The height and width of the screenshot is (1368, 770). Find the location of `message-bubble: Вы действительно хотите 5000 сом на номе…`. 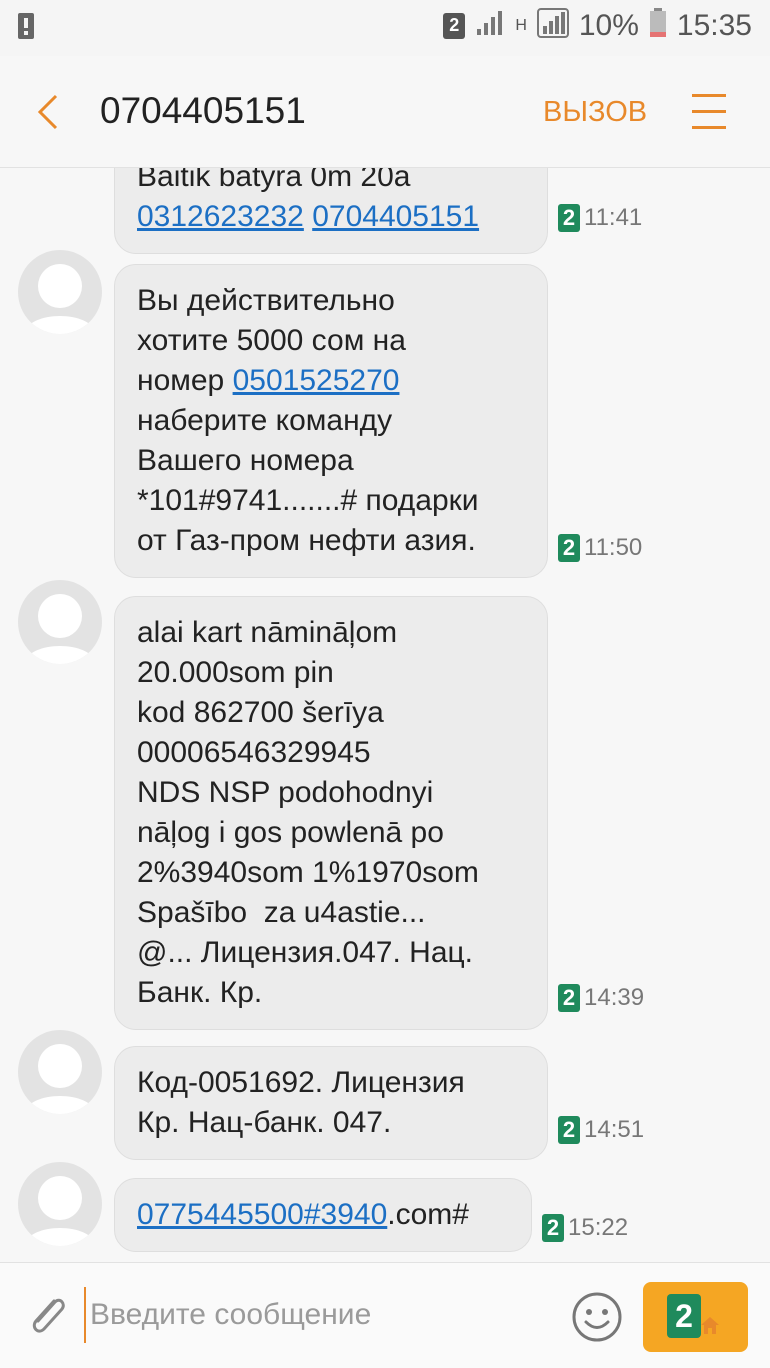

message-bubble: Вы действительно хотите 5000 сом на номе… is located at coordinates (331, 421).